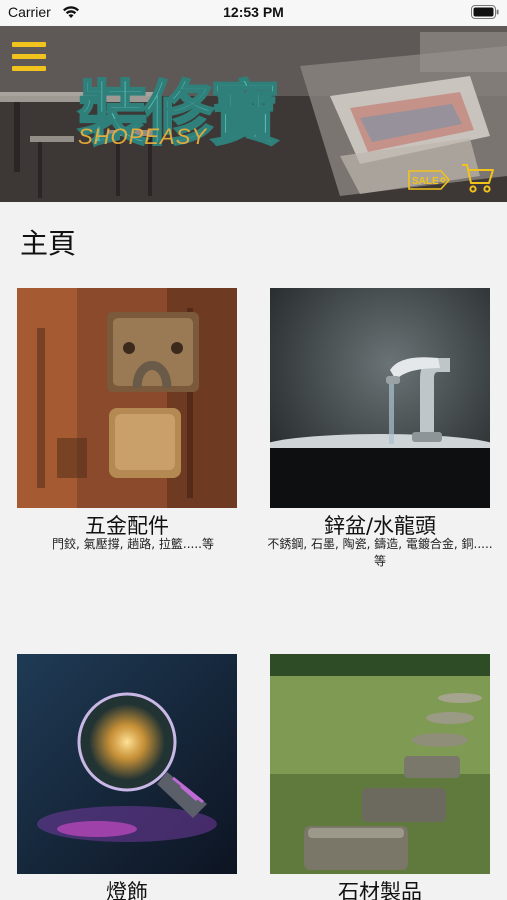  I want to click on app-logo: 裝修寶 SHOPEASY, so click(201, 102).